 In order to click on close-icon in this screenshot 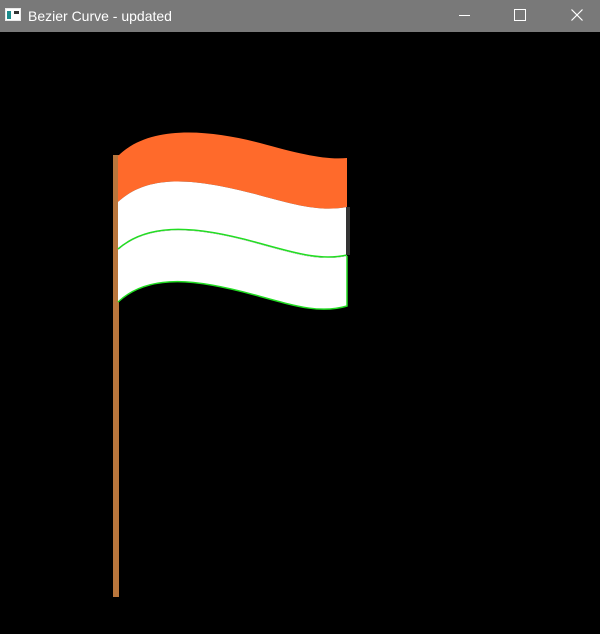, I will do `click(577, 15)`.